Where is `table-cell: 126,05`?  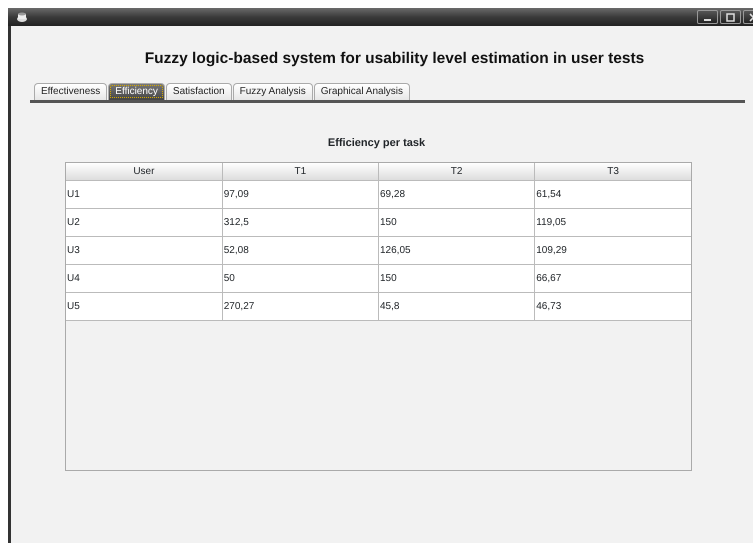 table-cell: 126,05 is located at coordinates (456, 250).